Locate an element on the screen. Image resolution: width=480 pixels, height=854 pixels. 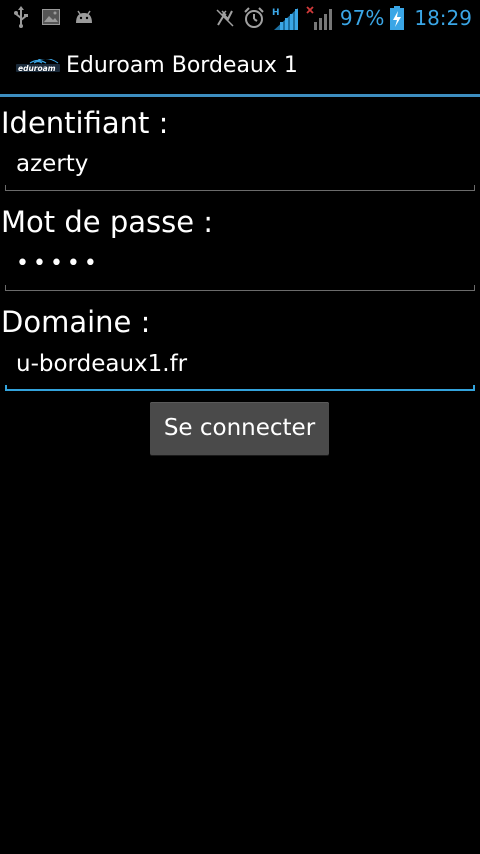
password-field: ••••• is located at coordinates (240, 267).